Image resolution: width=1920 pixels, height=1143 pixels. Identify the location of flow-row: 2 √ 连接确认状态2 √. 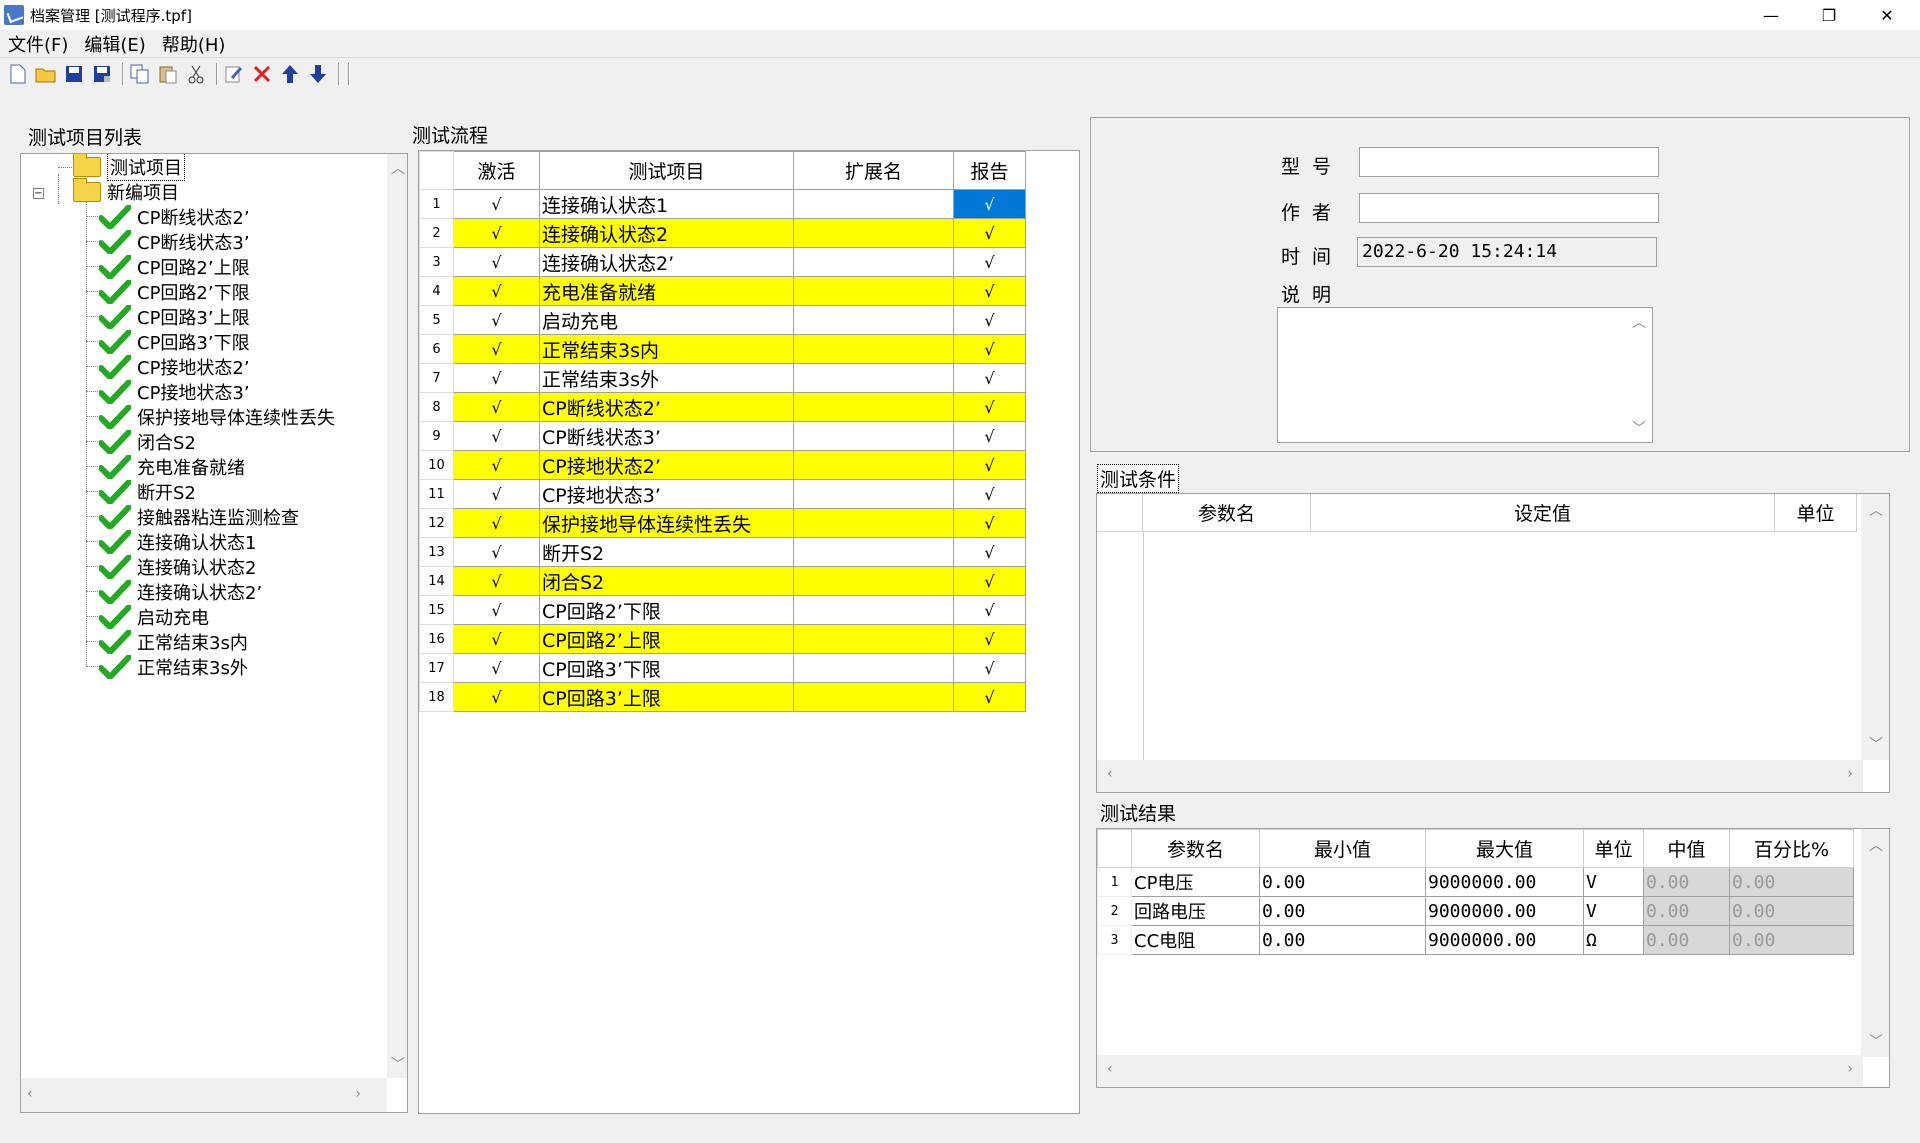
(722, 233).